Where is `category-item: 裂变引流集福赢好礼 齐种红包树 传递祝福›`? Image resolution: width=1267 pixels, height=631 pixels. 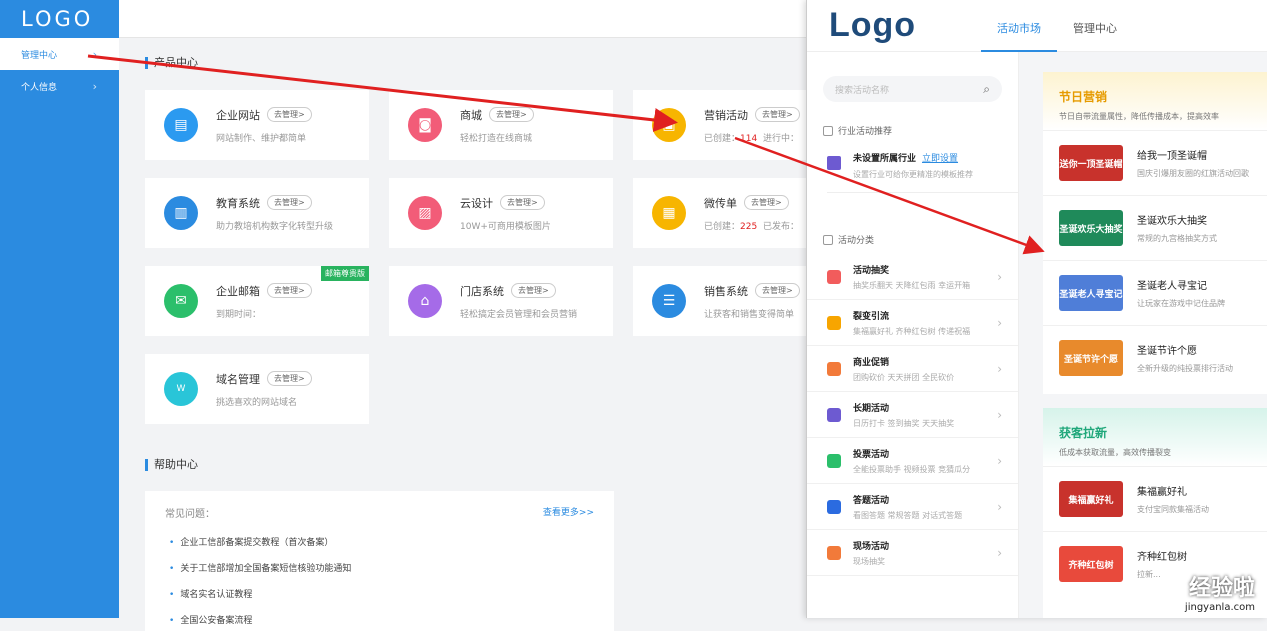 category-item: 裂变引流集福赢好礼 齐种红包树 传递祝福› is located at coordinates (912, 323).